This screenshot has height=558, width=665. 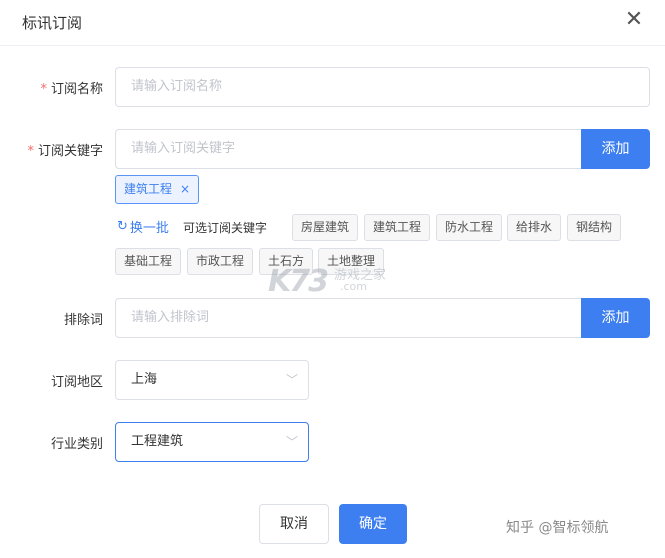 I want to click on suggestion-tag: 建筑工程, so click(x=397, y=227).